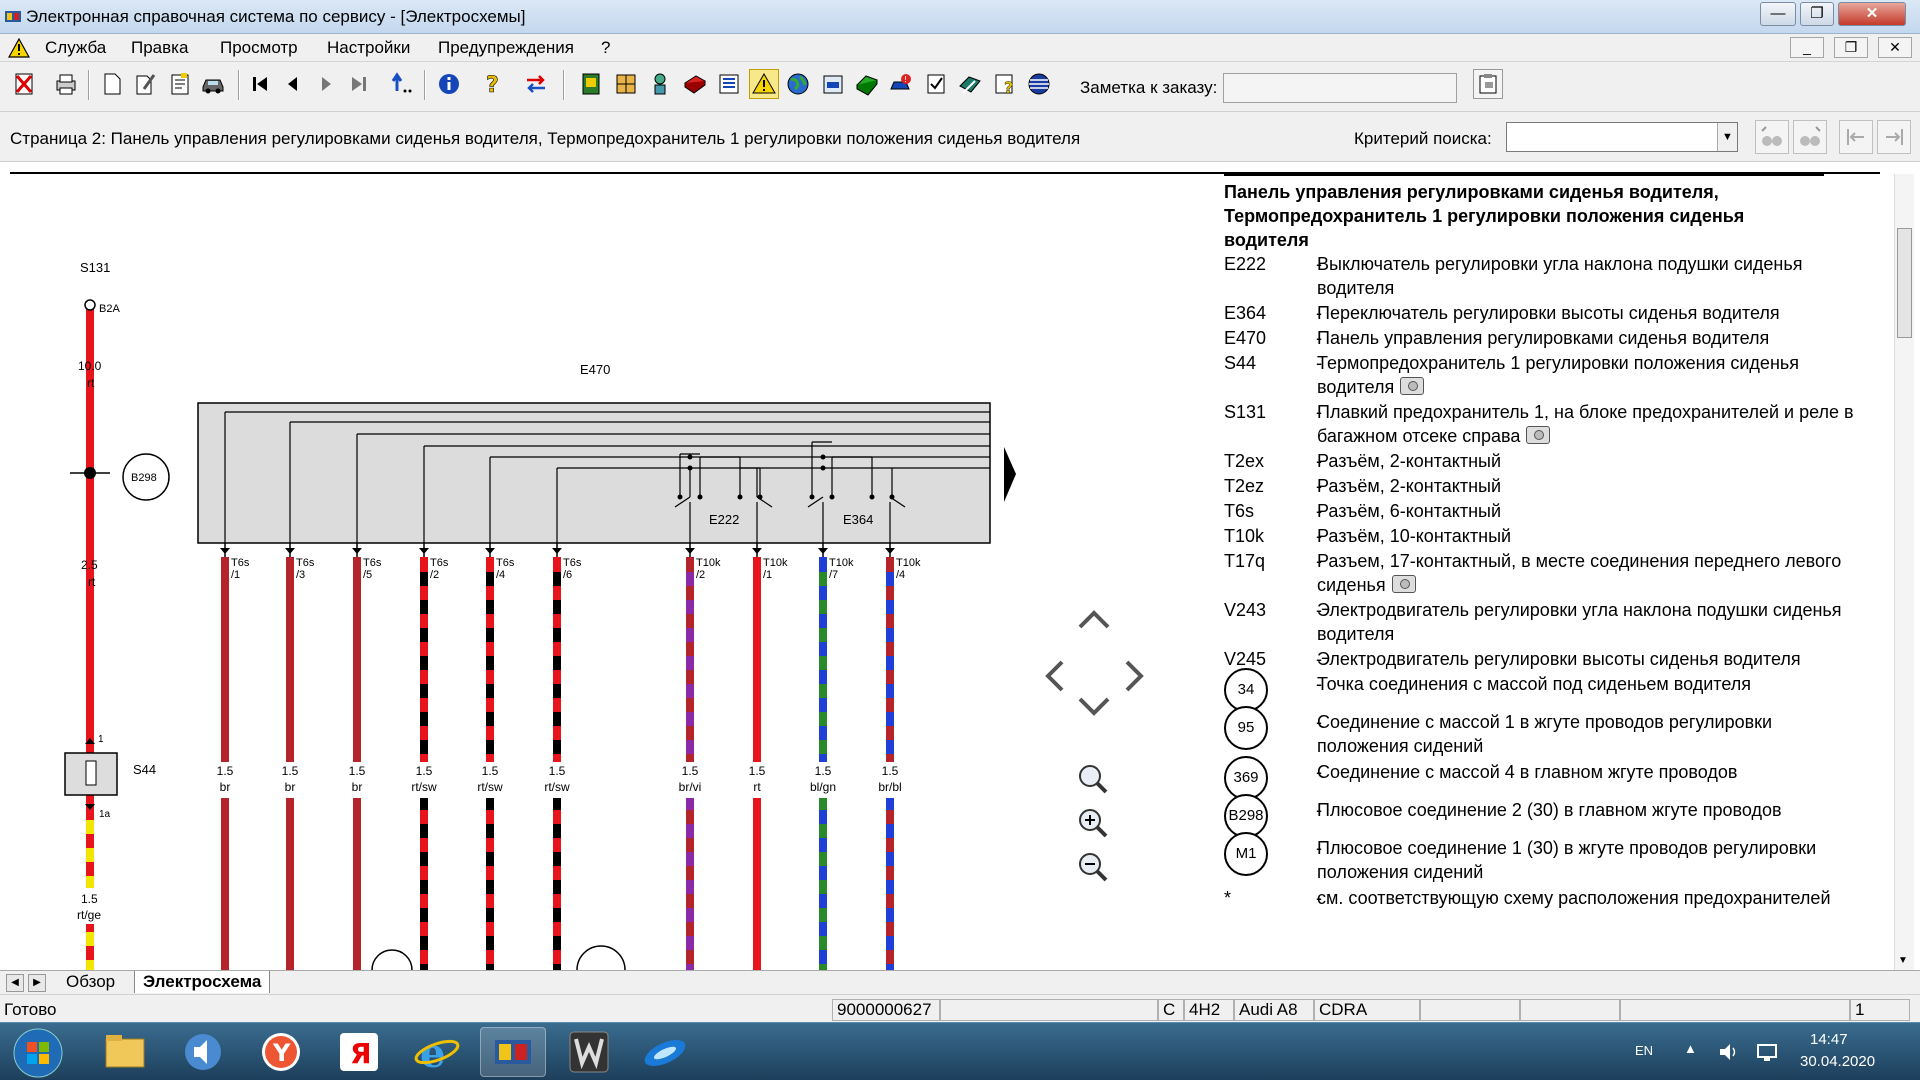 The width and height of the screenshot is (1920, 1083). I want to click on zoom-fit-icon, so click(1093, 779).